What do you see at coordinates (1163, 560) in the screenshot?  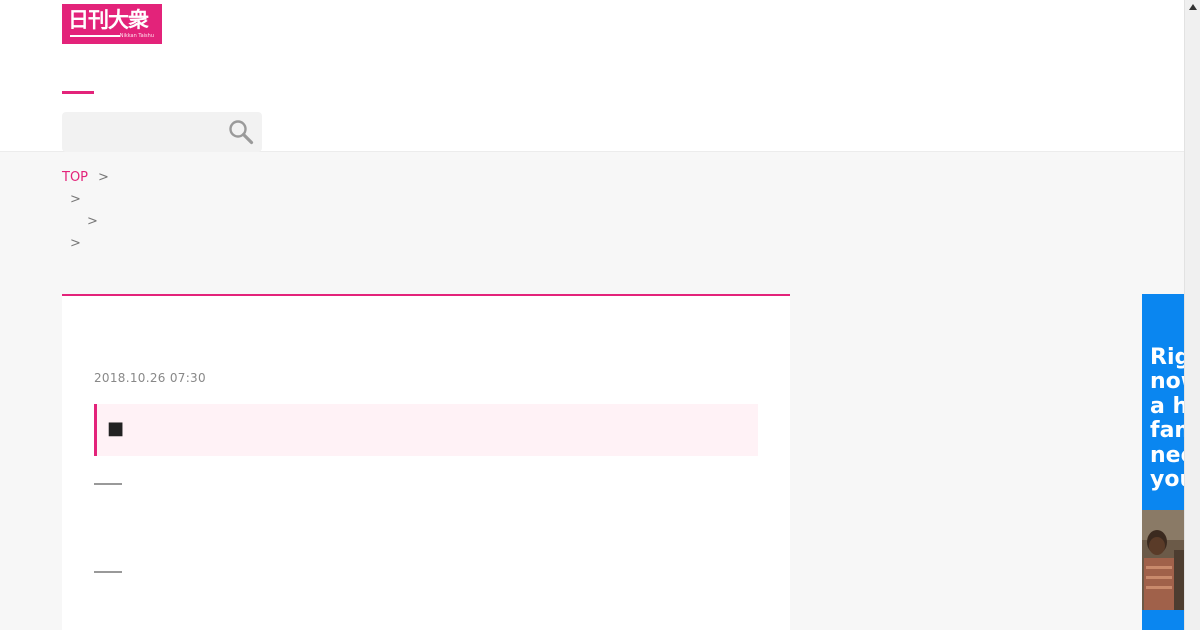 I see `ad-child-photo-icon` at bounding box center [1163, 560].